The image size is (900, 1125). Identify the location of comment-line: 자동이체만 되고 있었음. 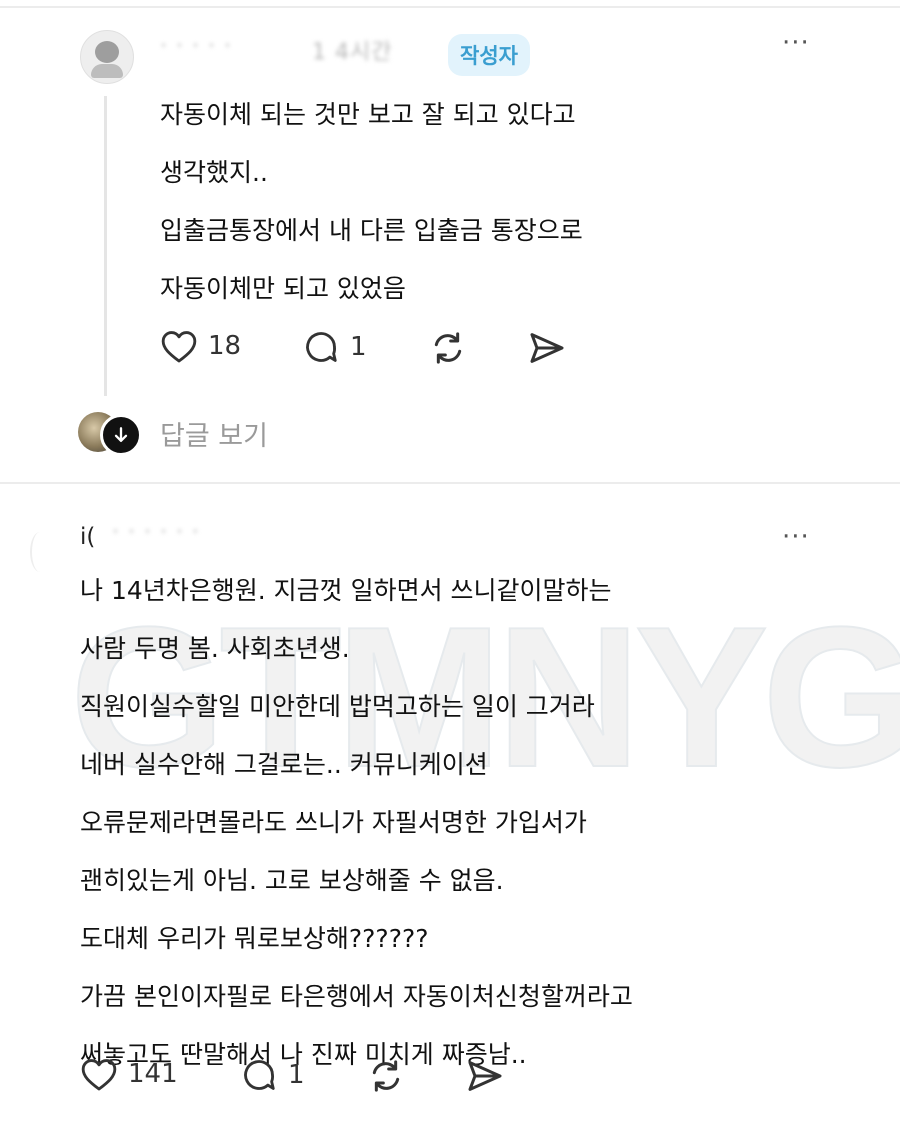
(283, 288).